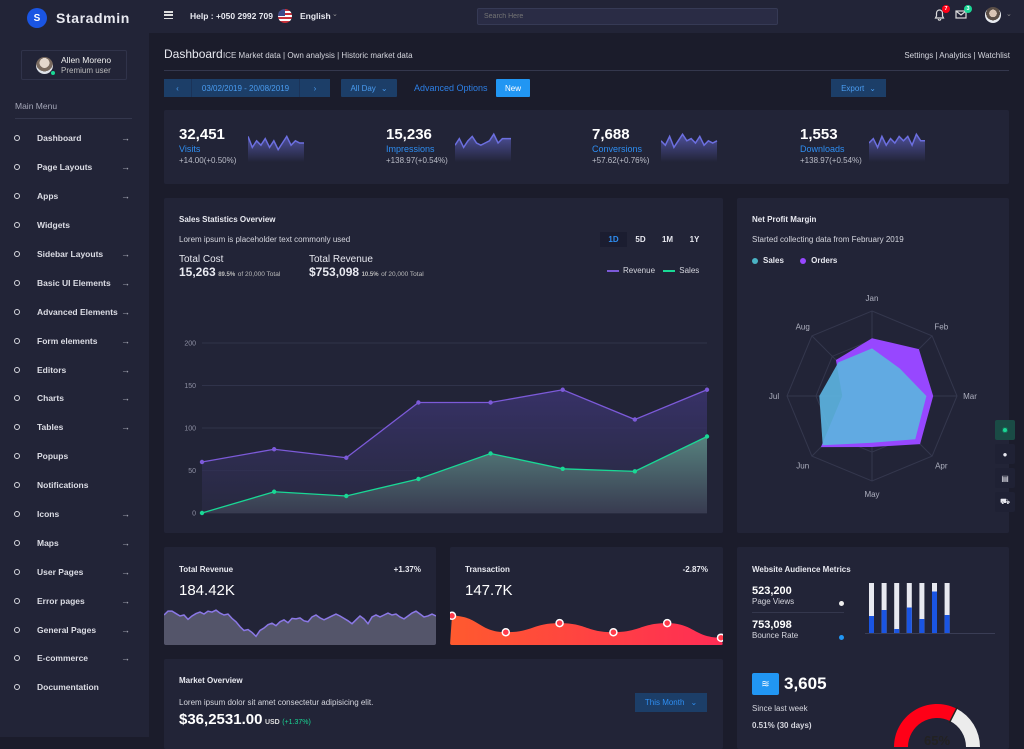 The height and width of the screenshot is (749, 1024). What do you see at coordinates (53, 225) in the screenshot?
I see `sidebar-item-label: Widgets` at bounding box center [53, 225].